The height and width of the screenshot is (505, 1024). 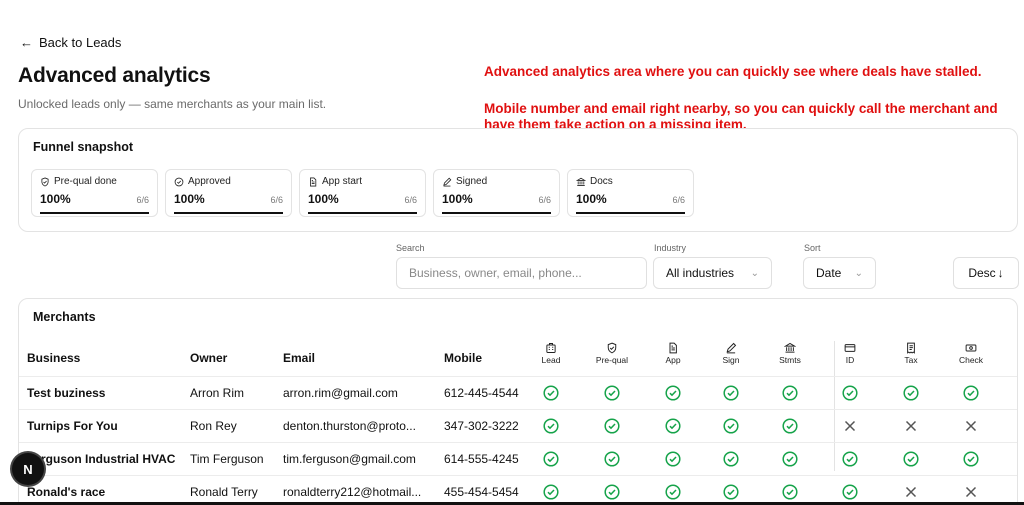 I want to click on sort-label: Sort, so click(x=812, y=248).